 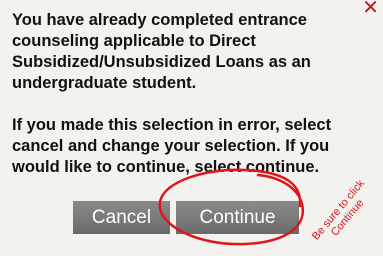 I want to click on cancel-button: Cancel, so click(x=121, y=217).